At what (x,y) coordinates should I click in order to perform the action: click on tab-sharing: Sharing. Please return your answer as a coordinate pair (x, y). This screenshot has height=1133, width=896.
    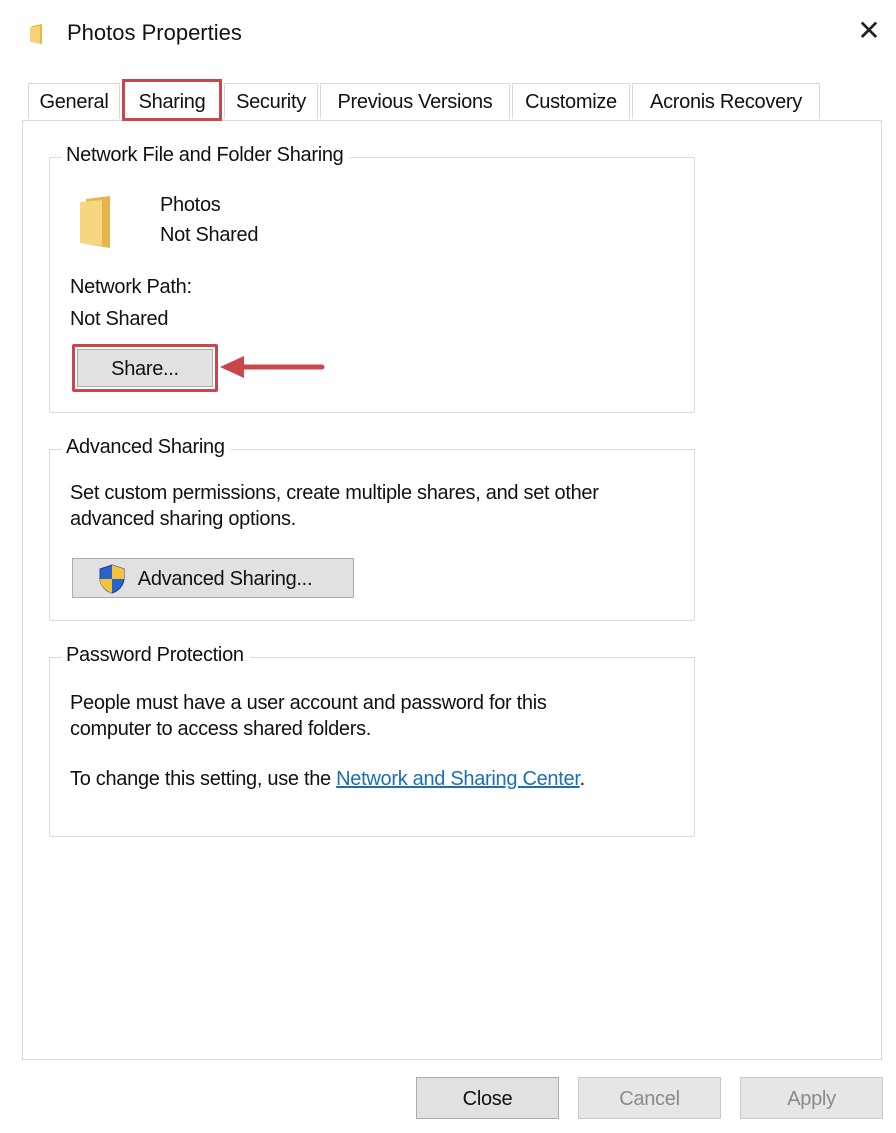
    Looking at the image, I should click on (172, 100).